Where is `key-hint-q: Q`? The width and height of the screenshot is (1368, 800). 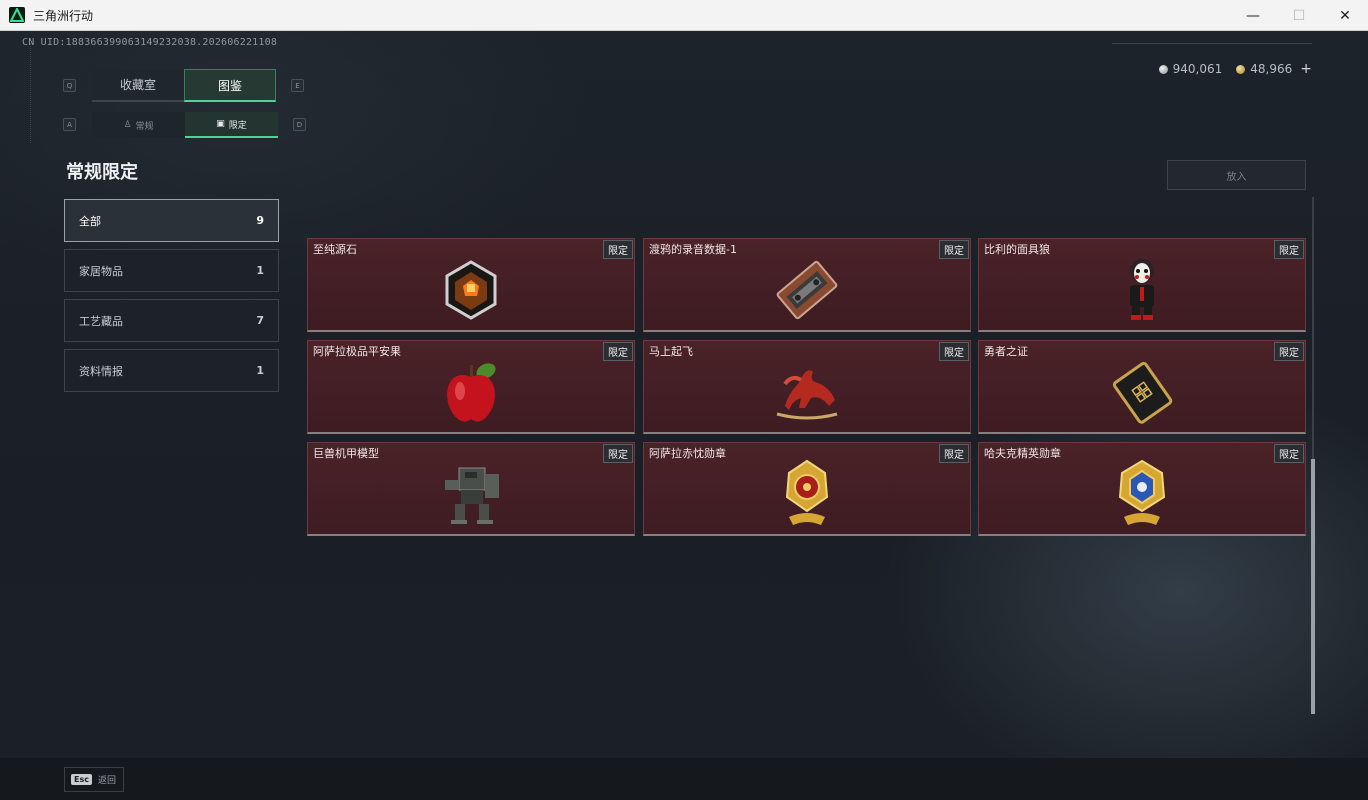
key-hint-q: Q is located at coordinates (69, 85).